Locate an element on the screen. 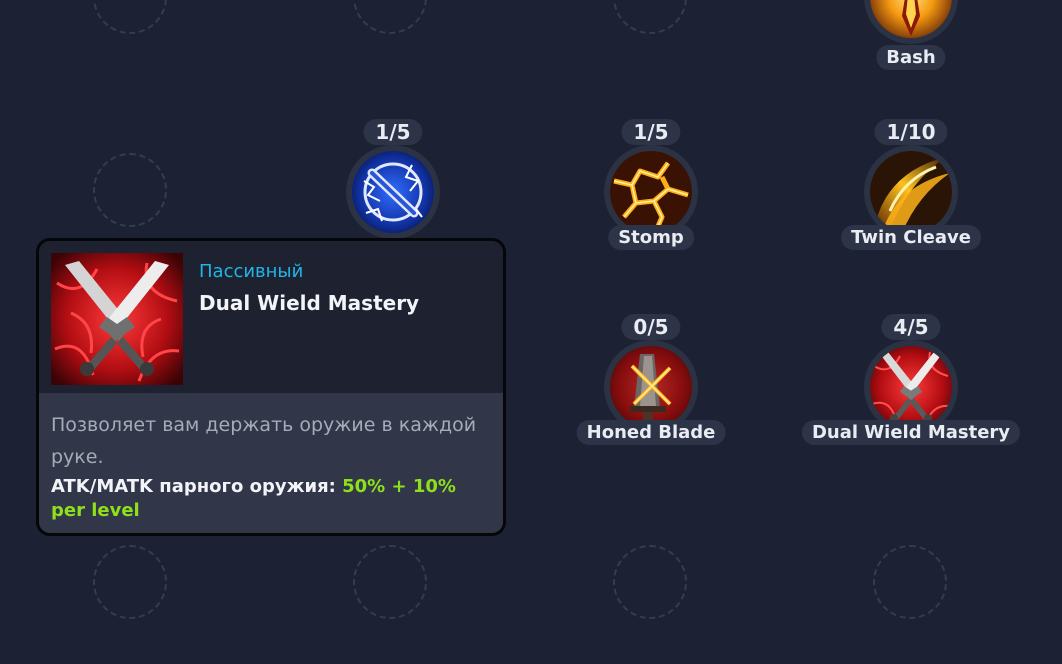 The height and width of the screenshot is (664, 1062). lightning-shield-icon is located at coordinates (393, 192).